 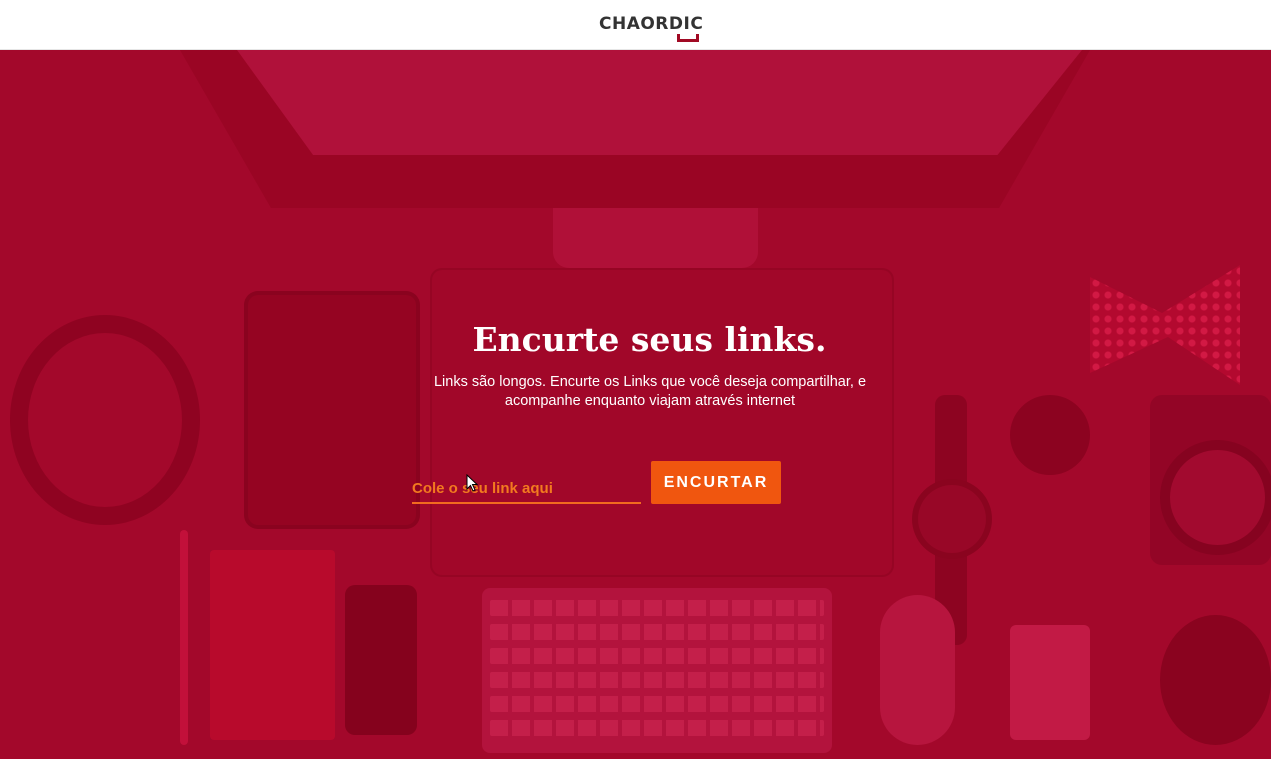 What do you see at coordinates (1217, 497) in the screenshot?
I see `camera-lens-decoration` at bounding box center [1217, 497].